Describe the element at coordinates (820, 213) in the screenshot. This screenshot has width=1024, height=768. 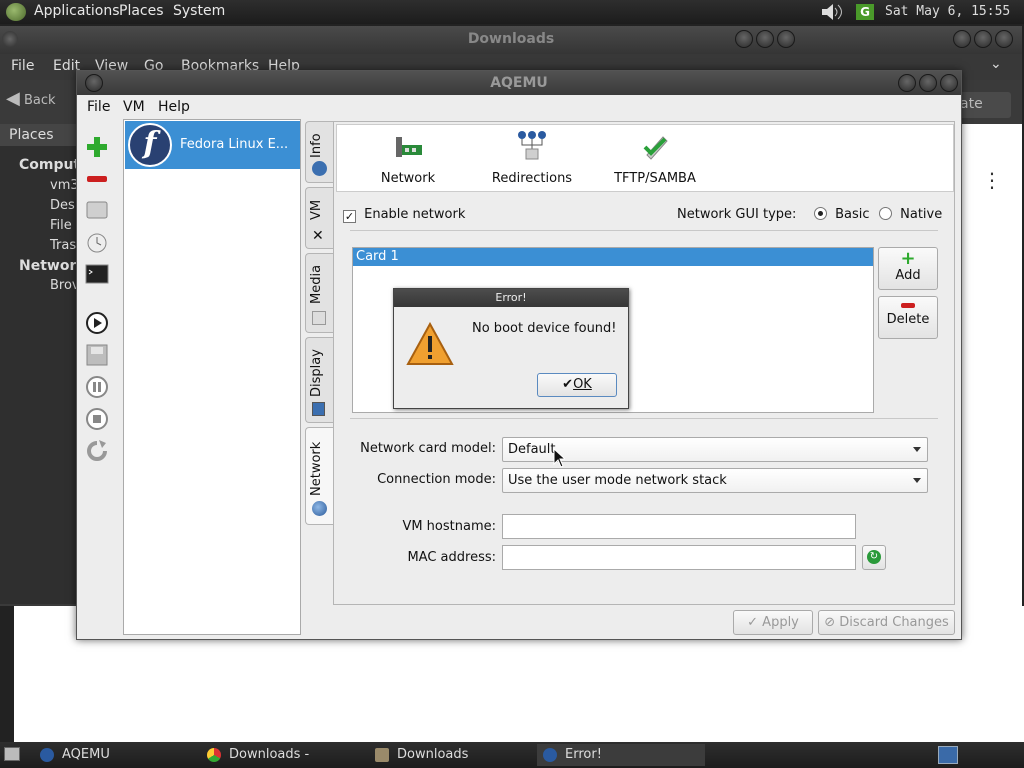
I see `radio-selected-icon` at that location.